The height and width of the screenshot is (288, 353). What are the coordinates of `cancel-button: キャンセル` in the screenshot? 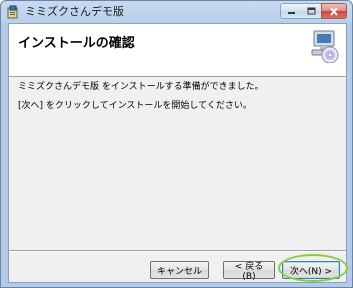 It's located at (179, 270).